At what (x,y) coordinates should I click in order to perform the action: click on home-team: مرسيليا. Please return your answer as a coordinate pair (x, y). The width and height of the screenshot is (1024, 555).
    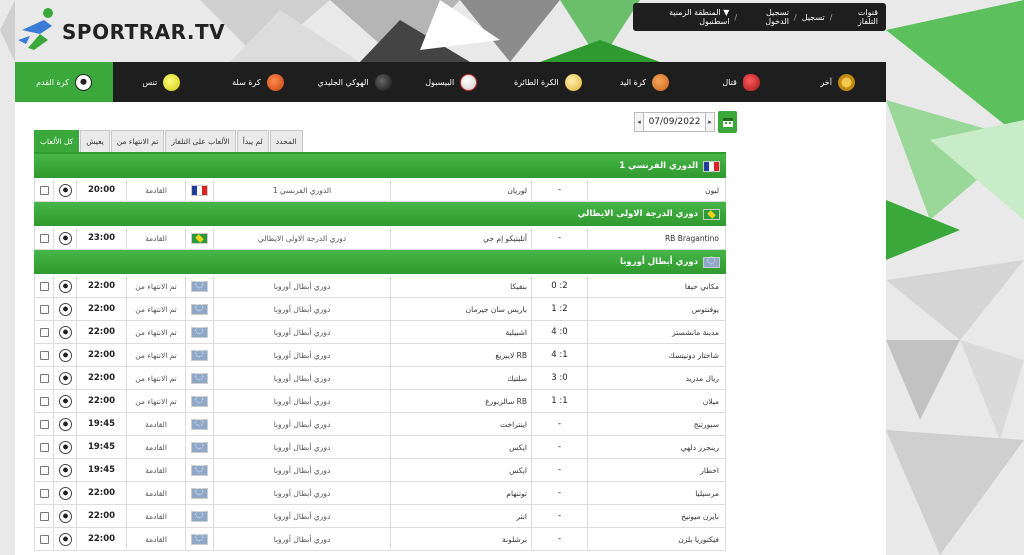
    Looking at the image, I should click on (656, 493).